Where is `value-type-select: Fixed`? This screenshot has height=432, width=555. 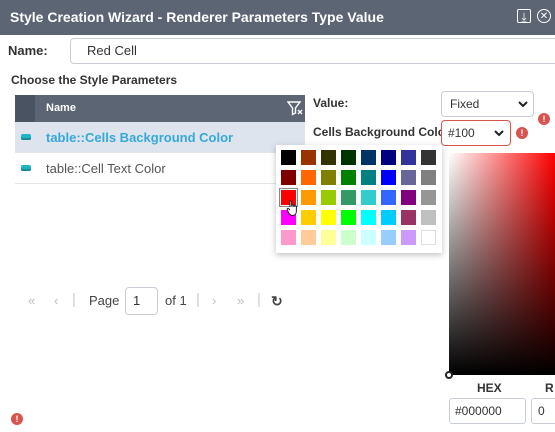
value-type-select: Fixed is located at coordinates (487, 104).